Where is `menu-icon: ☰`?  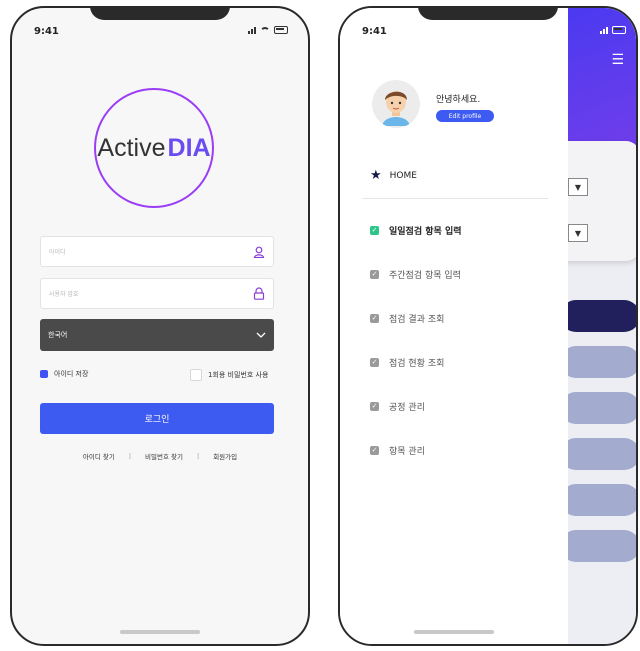 menu-icon: ☰ is located at coordinates (617, 60).